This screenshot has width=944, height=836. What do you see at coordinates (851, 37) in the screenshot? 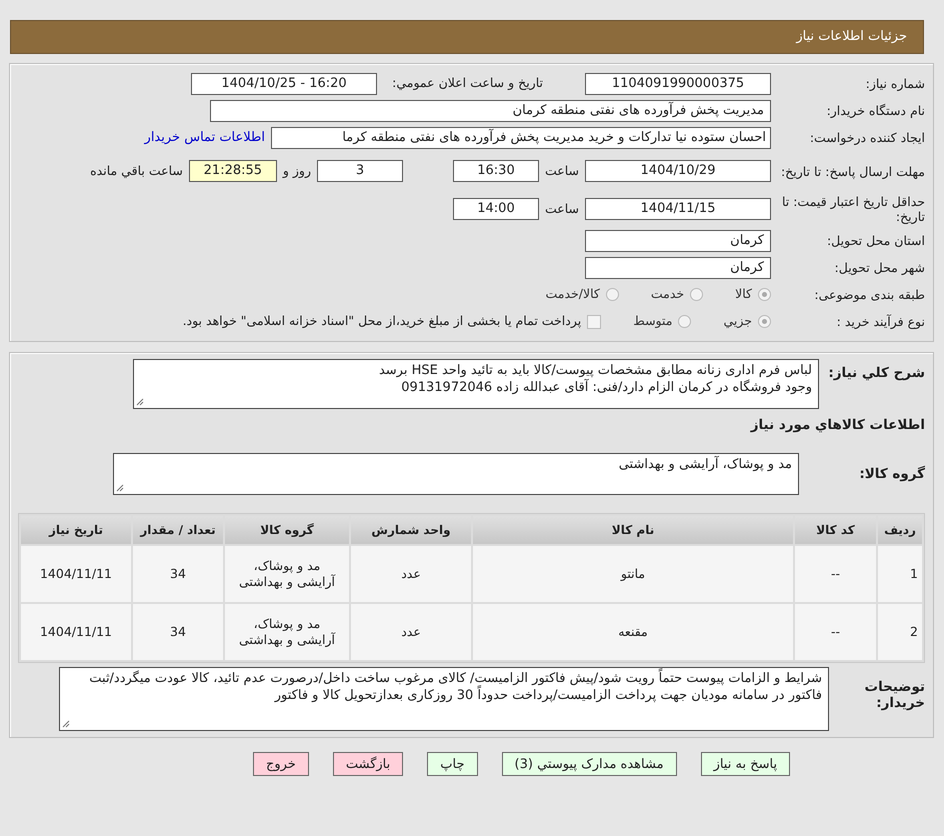
I see `page-title: جزئیات اطلاعات نیاز` at bounding box center [851, 37].